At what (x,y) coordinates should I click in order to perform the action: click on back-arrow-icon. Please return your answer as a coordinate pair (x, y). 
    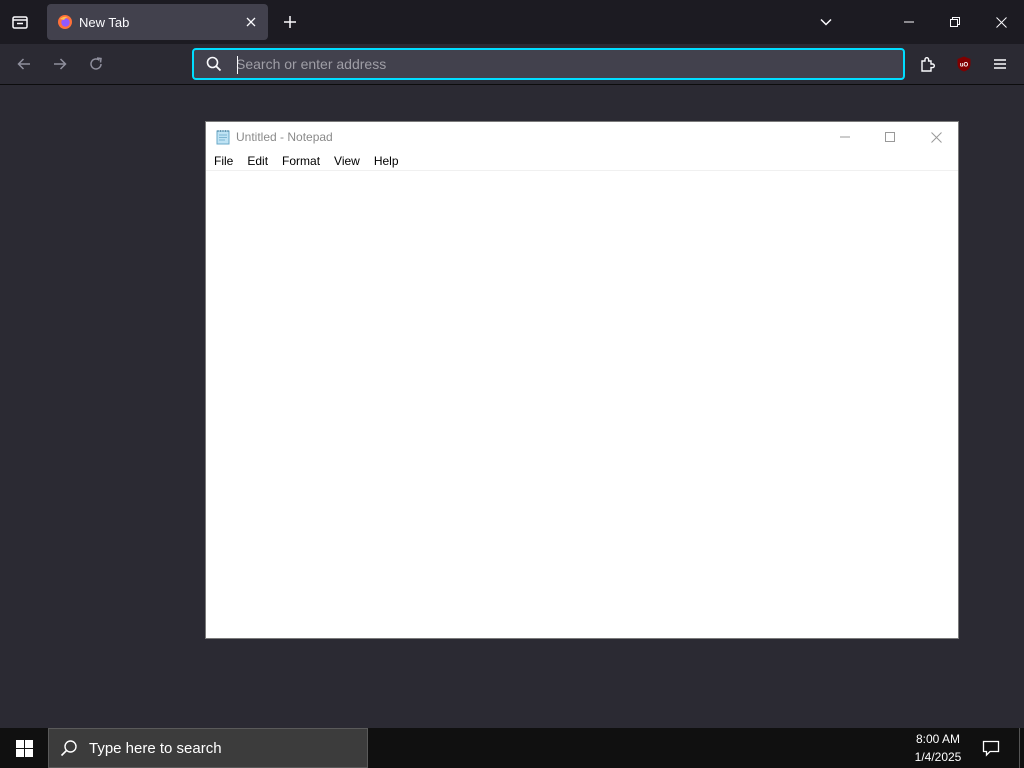
    Looking at the image, I should click on (23, 64).